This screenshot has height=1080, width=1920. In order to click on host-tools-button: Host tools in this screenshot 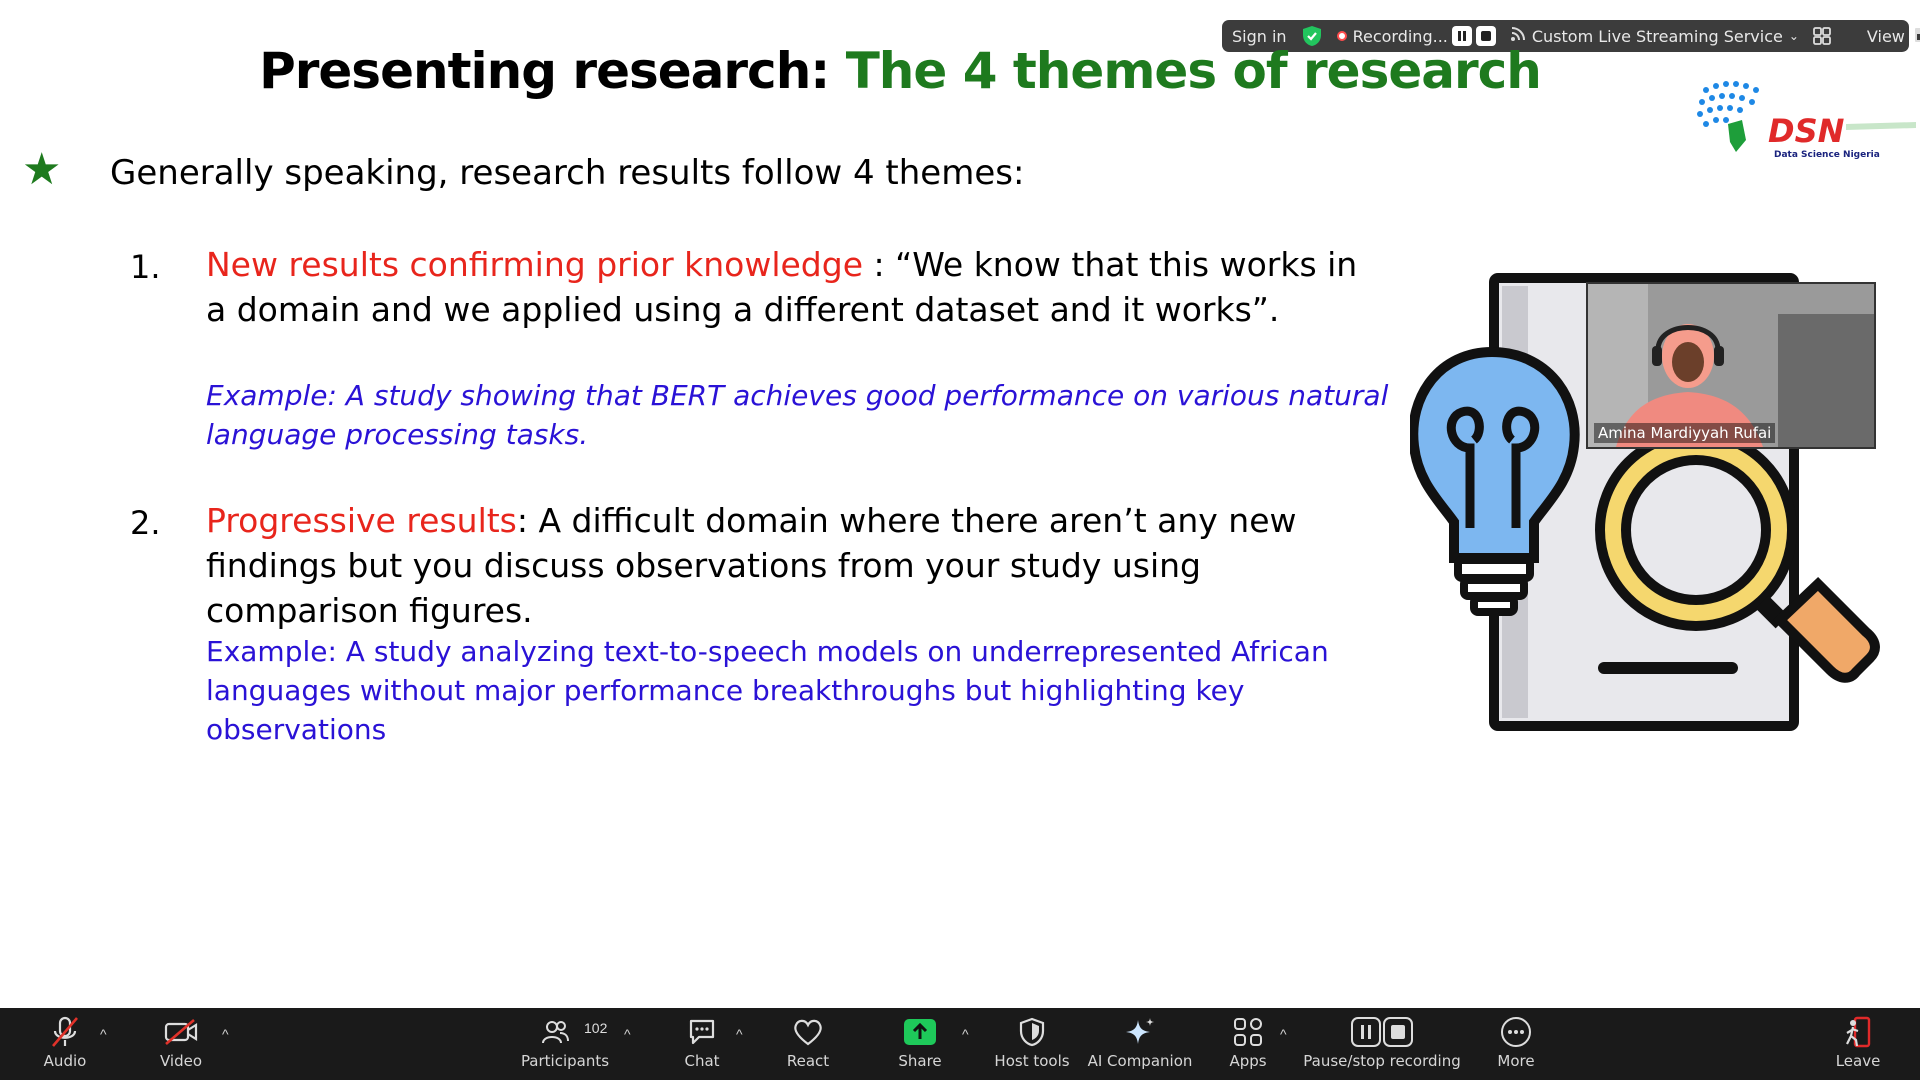, I will do `click(1032, 1042)`.